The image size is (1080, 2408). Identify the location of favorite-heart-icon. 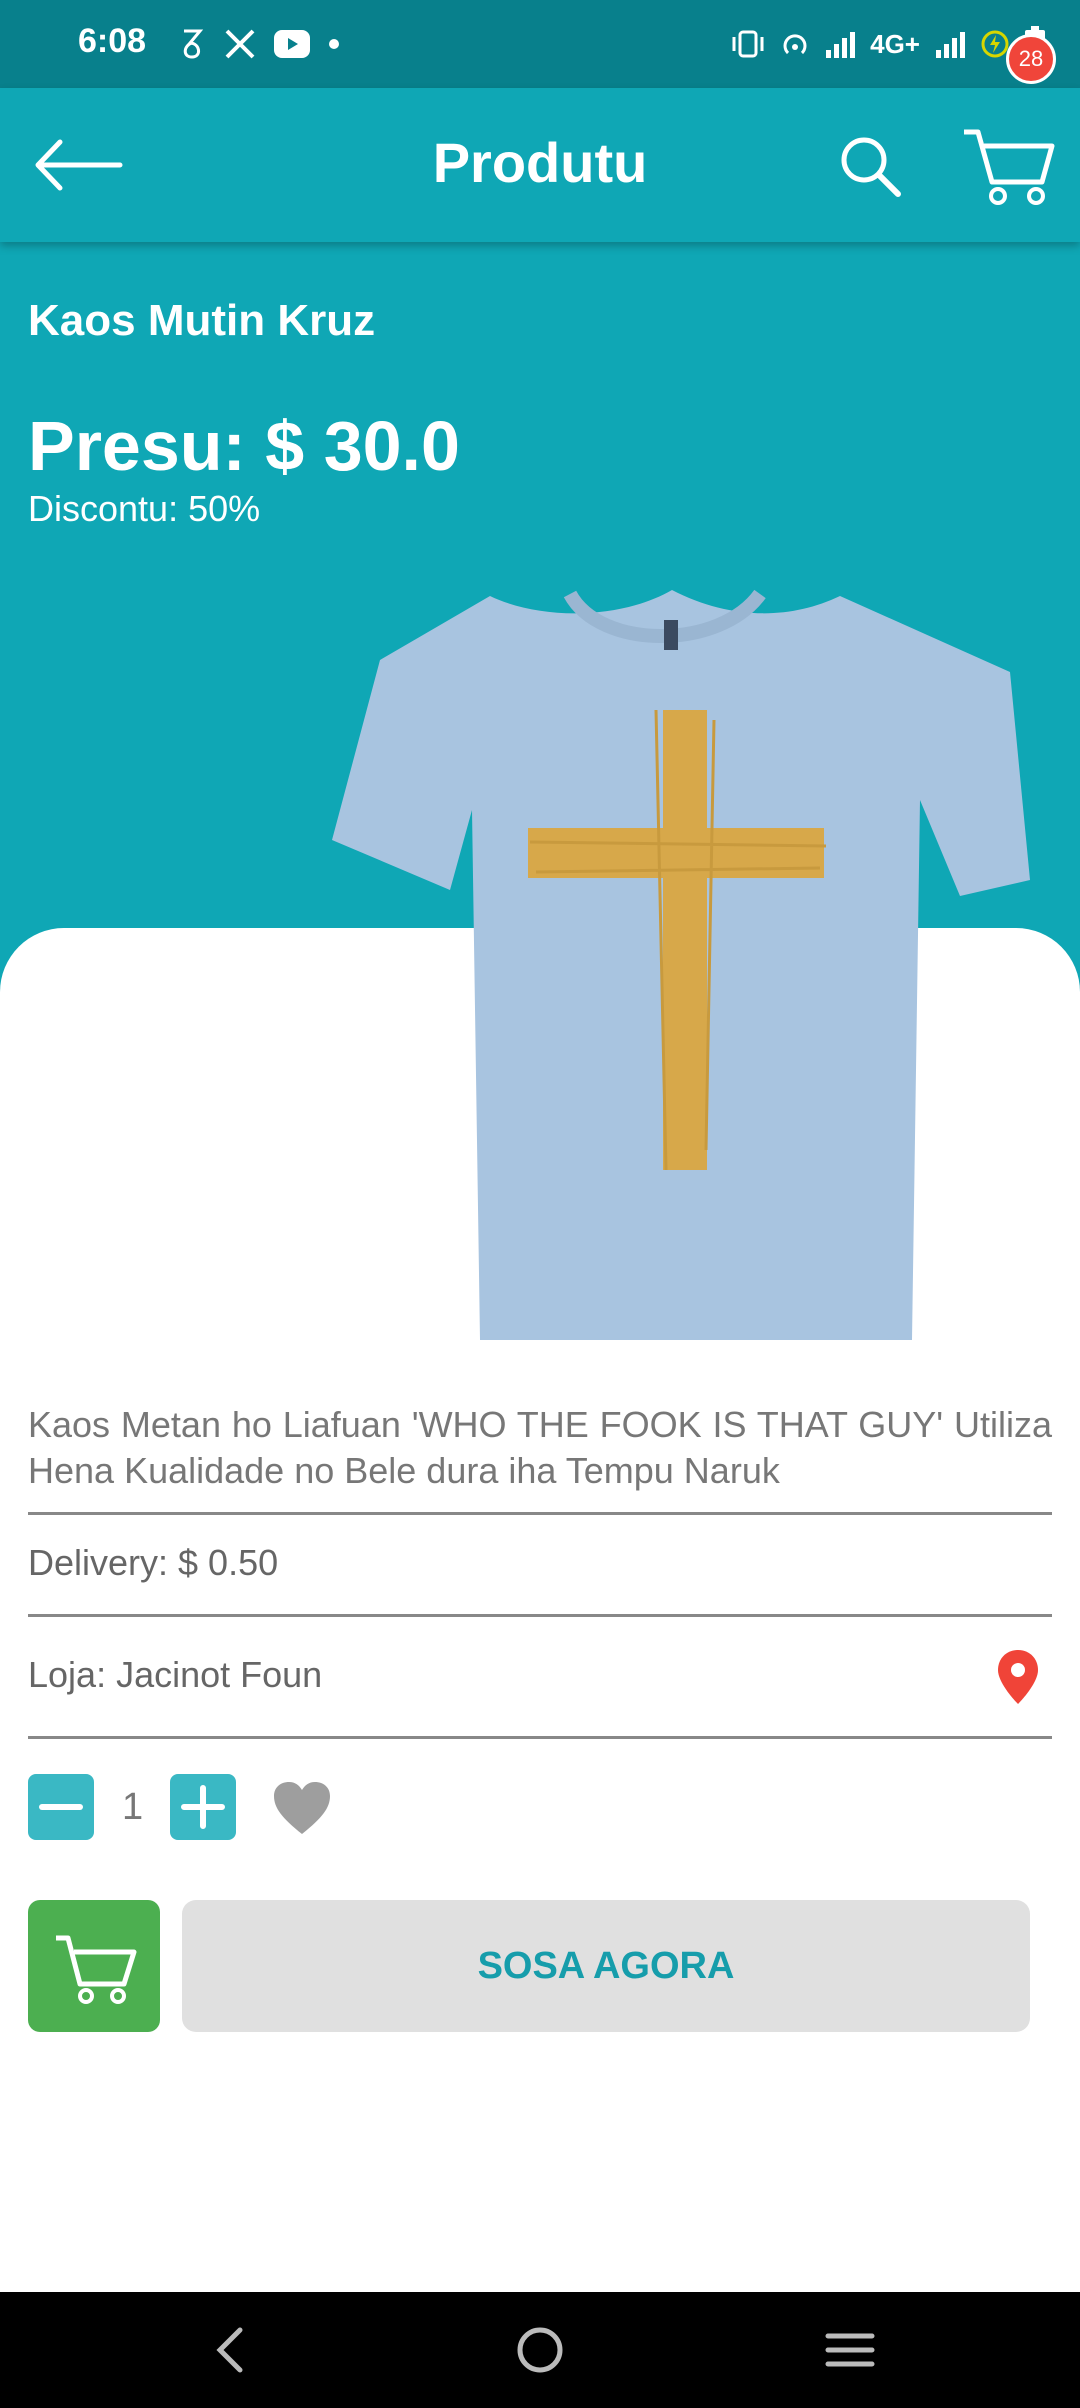
(302, 1808).